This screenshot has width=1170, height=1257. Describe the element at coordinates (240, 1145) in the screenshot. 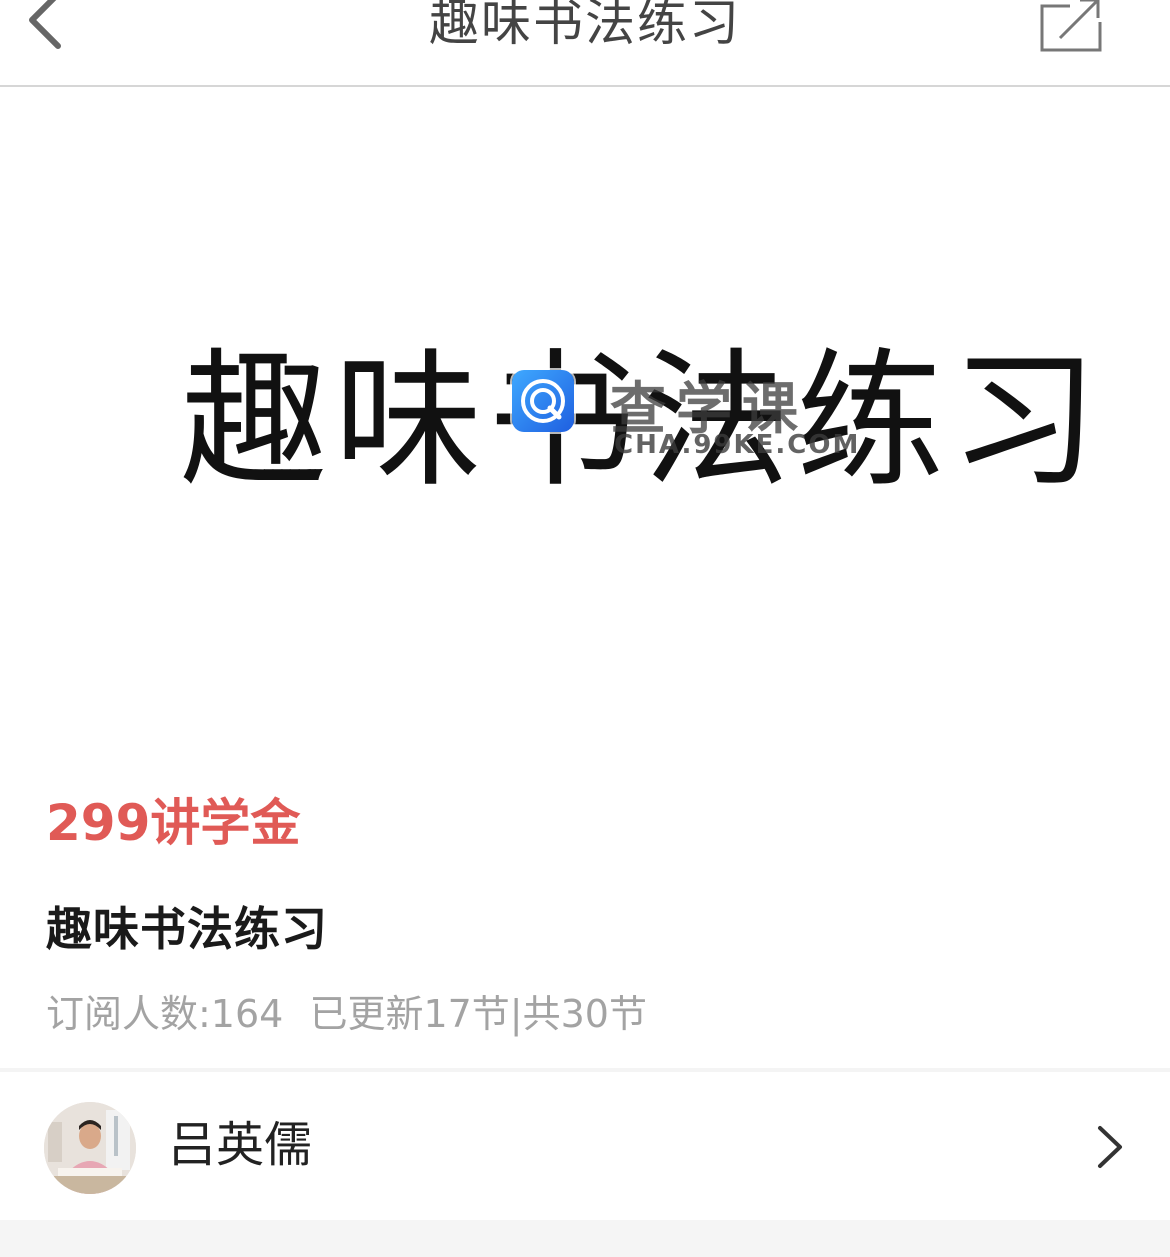

I see `teacher-name: 吕英儒` at that location.